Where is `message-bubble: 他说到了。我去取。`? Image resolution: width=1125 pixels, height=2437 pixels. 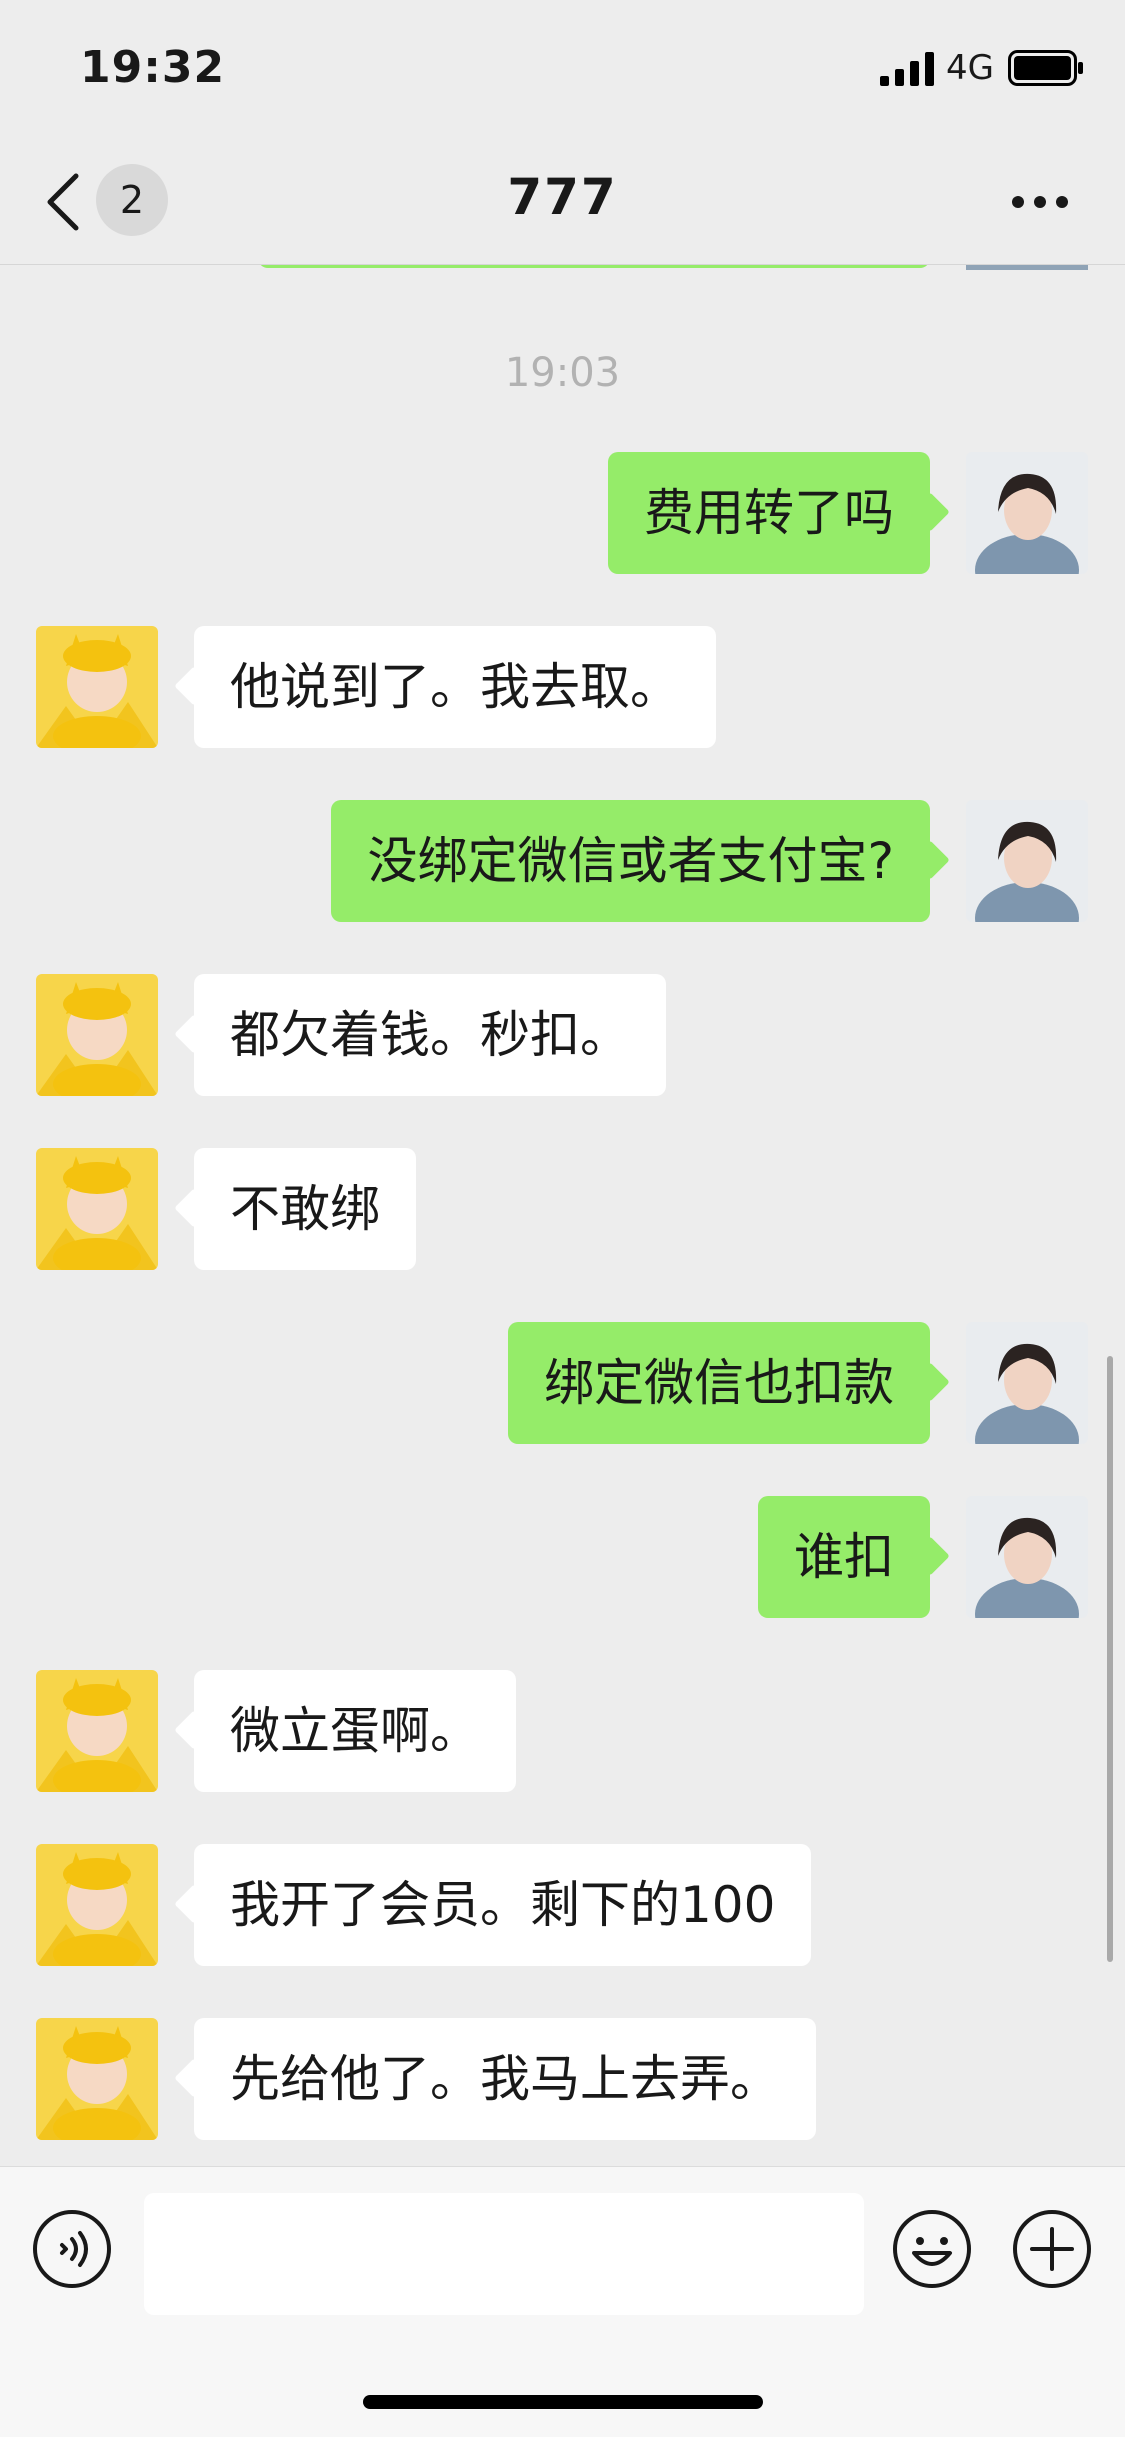
message-bubble: 他说到了。我去取。 is located at coordinates (455, 687).